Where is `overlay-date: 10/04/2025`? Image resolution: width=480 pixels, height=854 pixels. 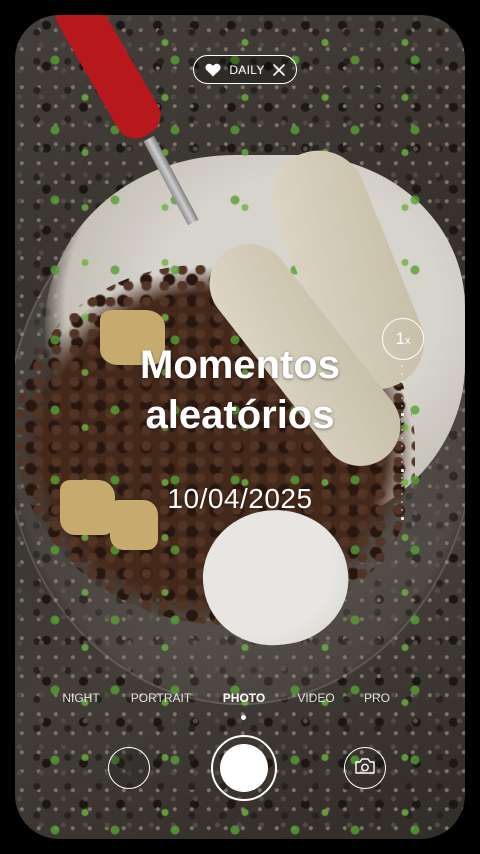 overlay-date: 10/04/2025 is located at coordinates (240, 498).